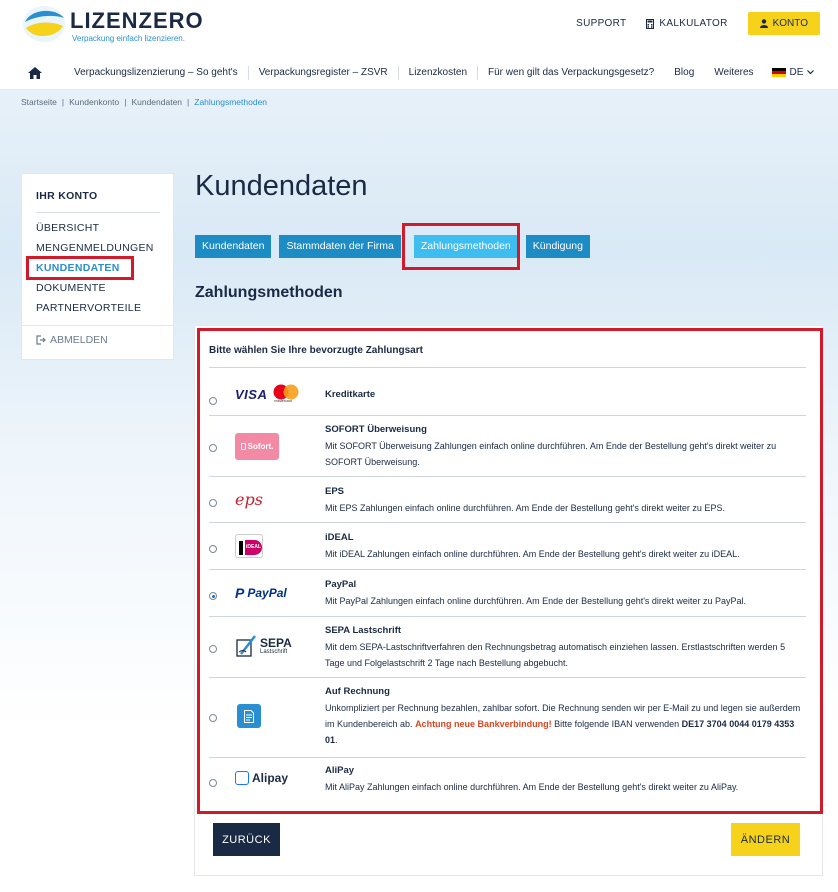 This screenshot has width=838, height=892. Describe the element at coordinates (324, 72) in the screenshot. I see `nav-item-register: Verpackungsregister – ZSVR` at that location.